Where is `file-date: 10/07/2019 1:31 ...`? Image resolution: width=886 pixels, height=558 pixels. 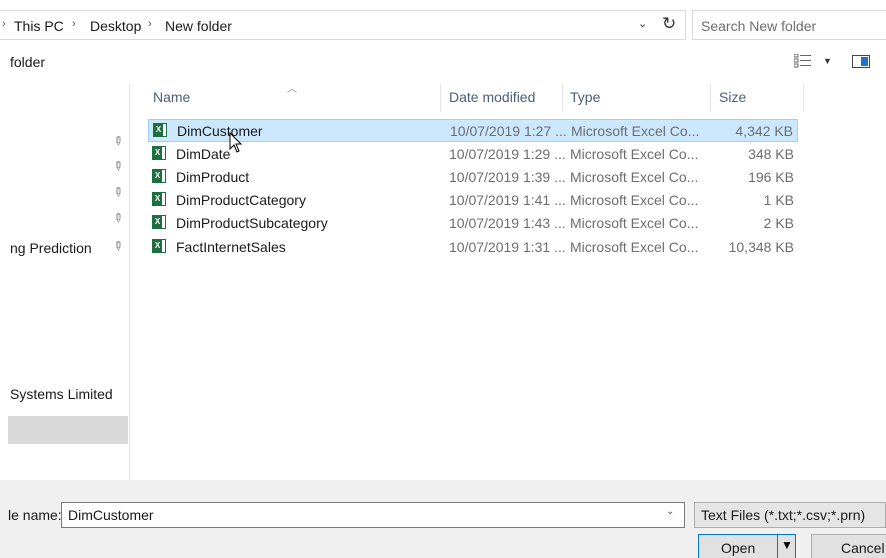
file-date: 10/07/2019 1:31 ... is located at coordinates (507, 247).